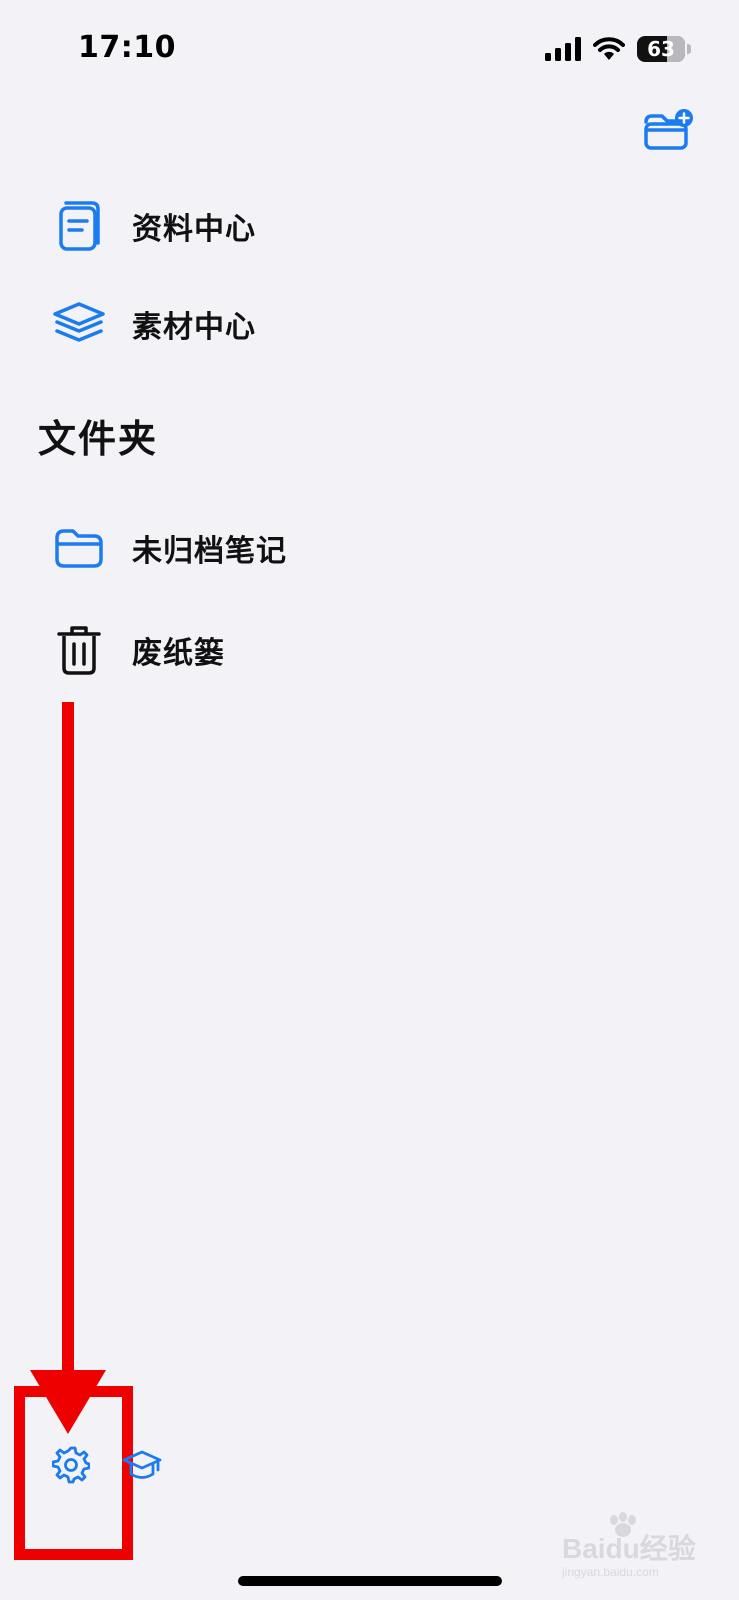 The height and width of the screenshot is (1600, 739). I want to click on status-time: 17:10, so click(127, 47).